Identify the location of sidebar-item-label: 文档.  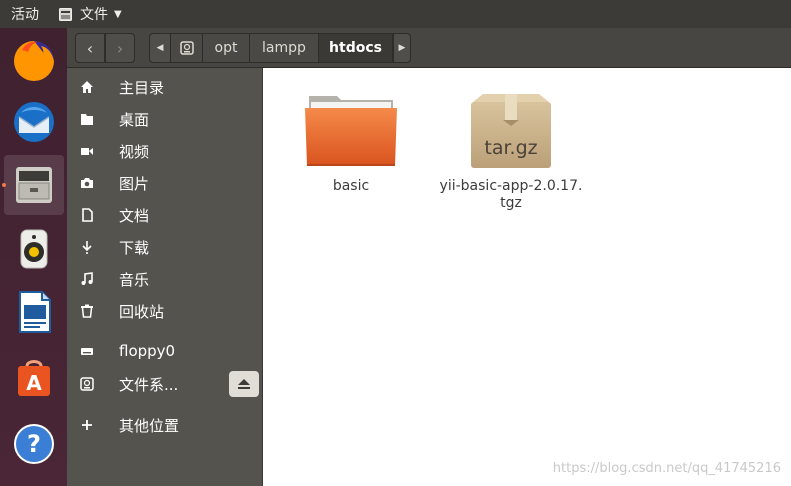
(134, 215).